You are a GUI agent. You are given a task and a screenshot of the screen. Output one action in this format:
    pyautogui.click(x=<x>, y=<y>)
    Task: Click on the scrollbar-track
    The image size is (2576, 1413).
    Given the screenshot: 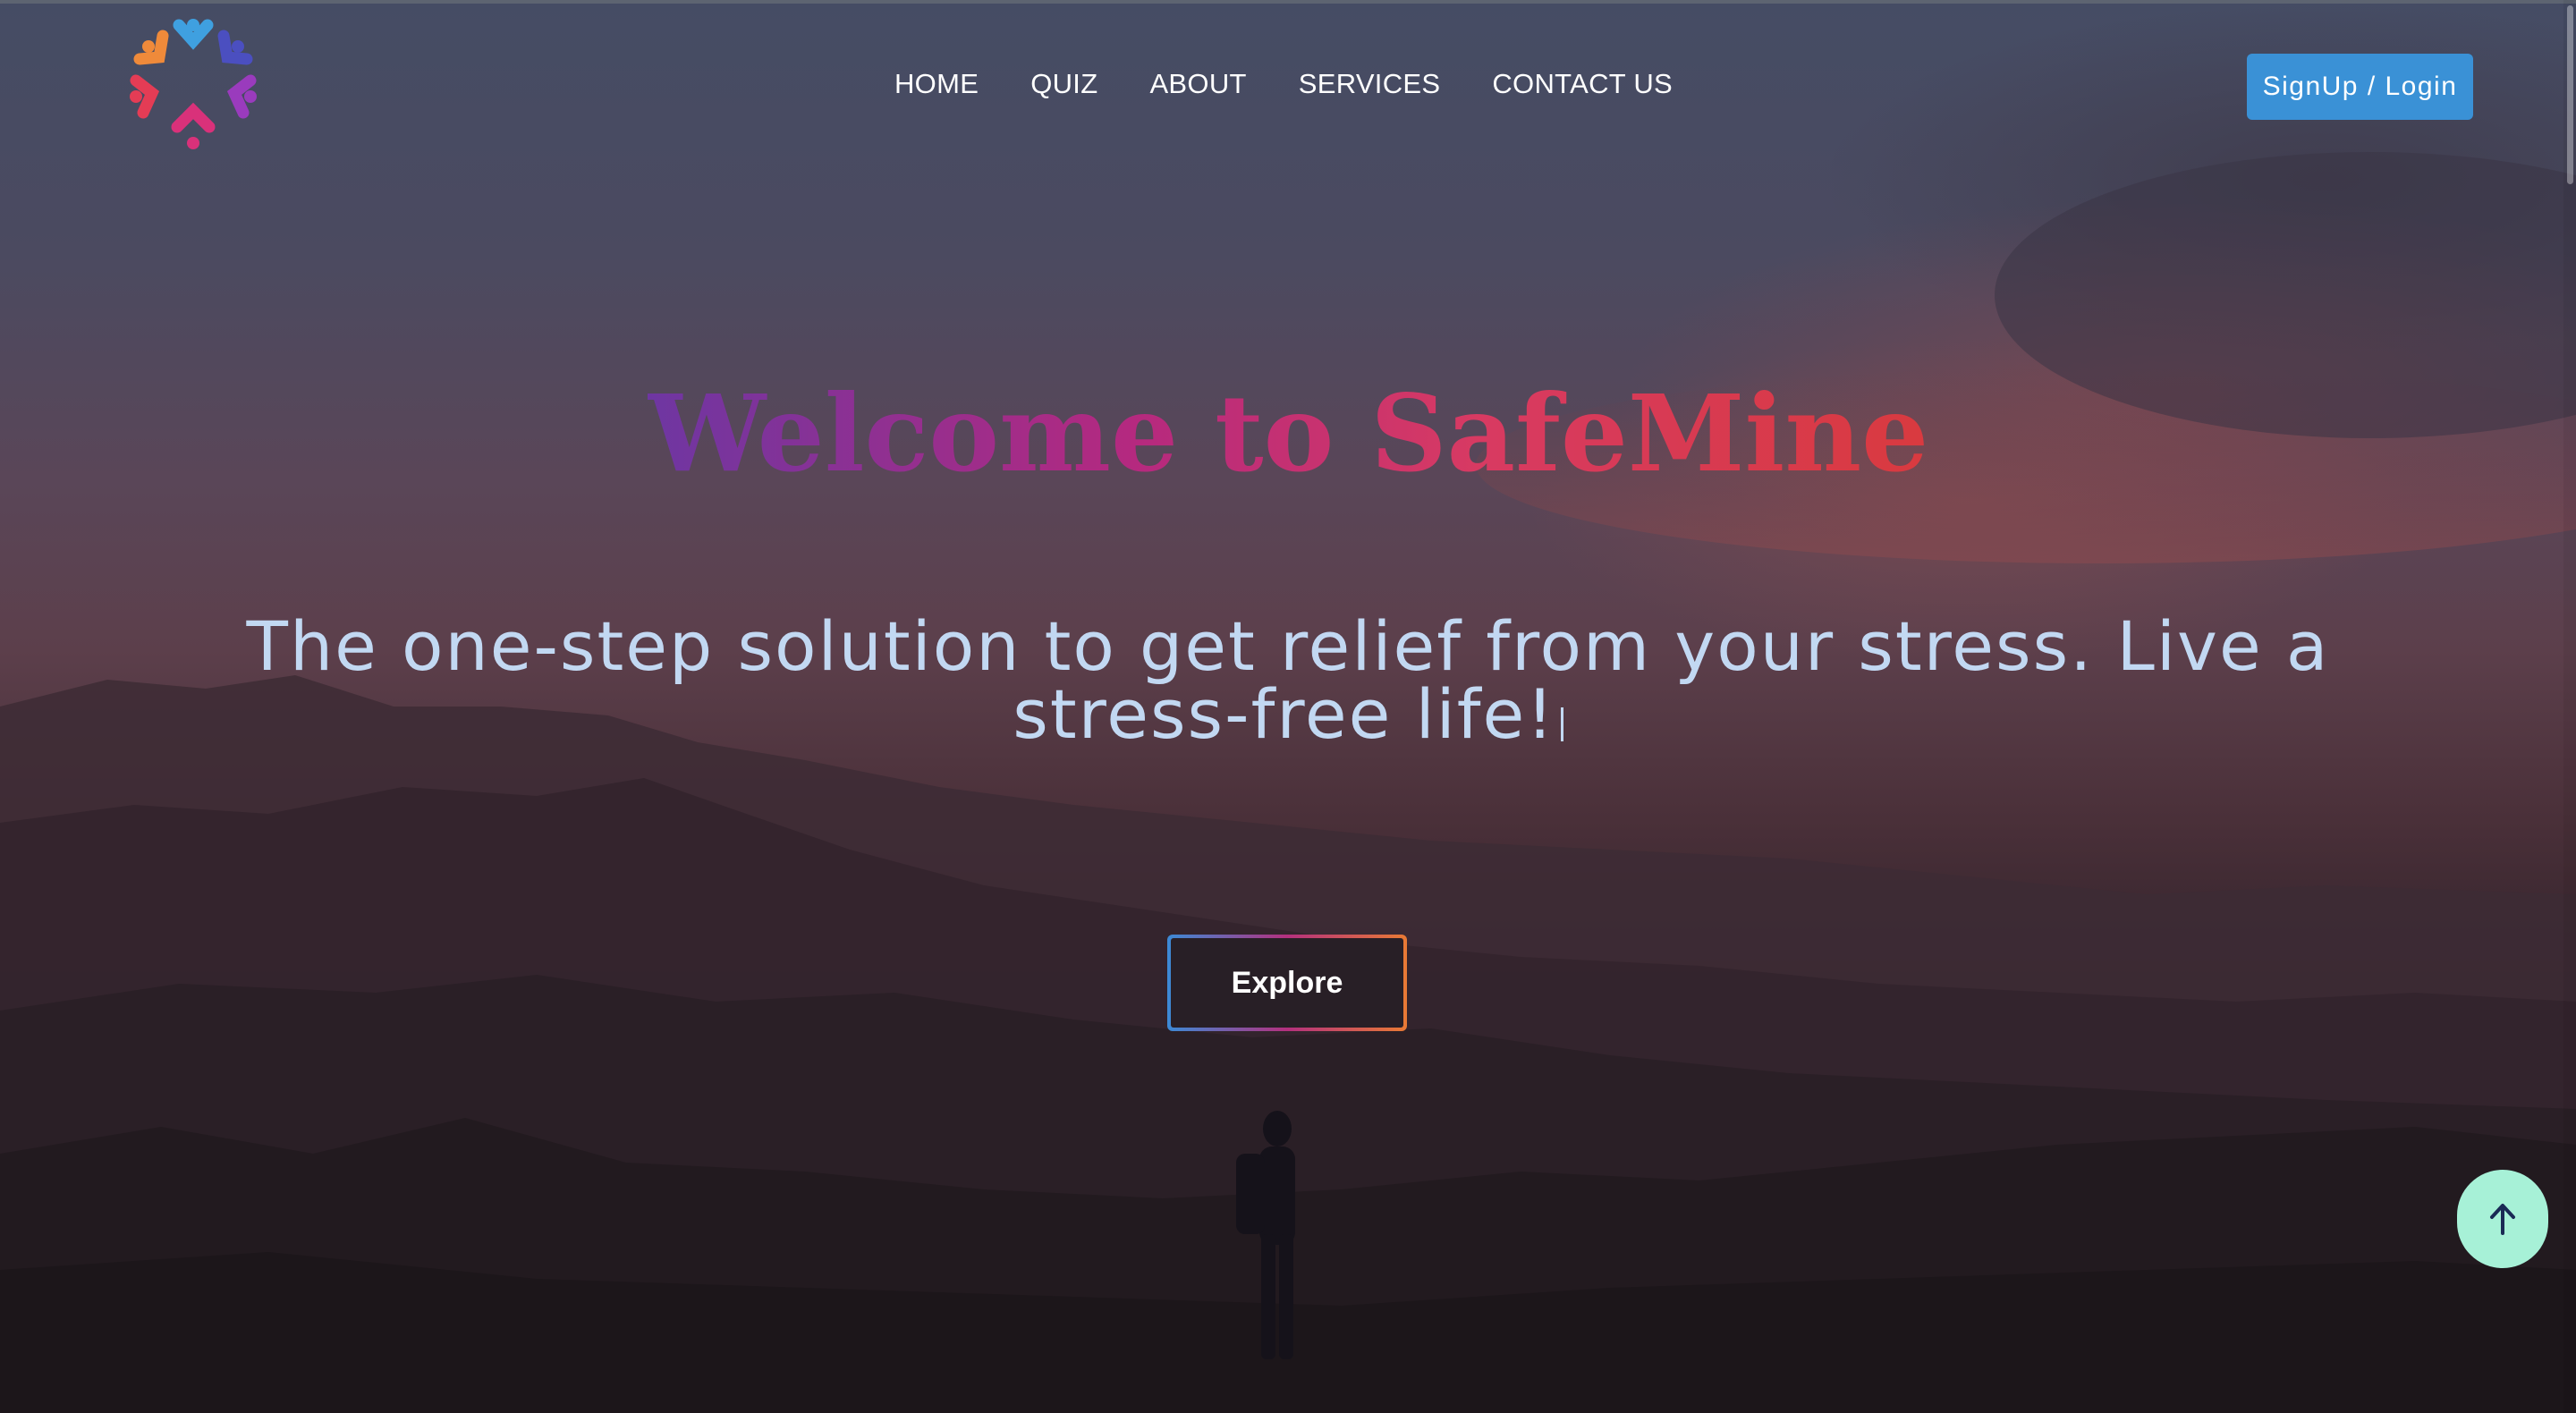 What is the action you would take?
    pyautogui.click(x=2569, y=706)
    